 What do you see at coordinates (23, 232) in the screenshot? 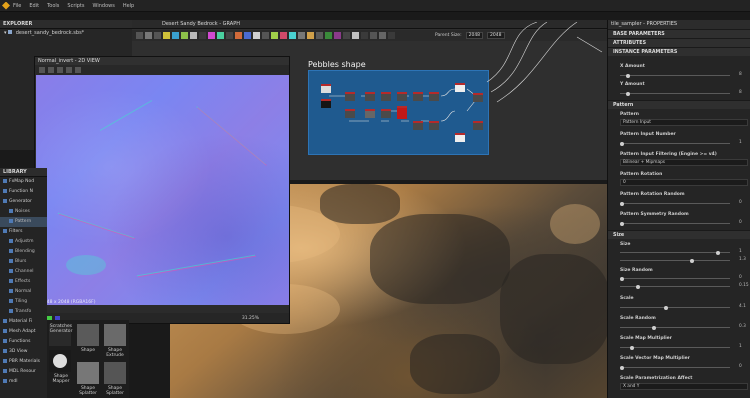
I see `library-item: Filters` at bounding box center [23, 232].